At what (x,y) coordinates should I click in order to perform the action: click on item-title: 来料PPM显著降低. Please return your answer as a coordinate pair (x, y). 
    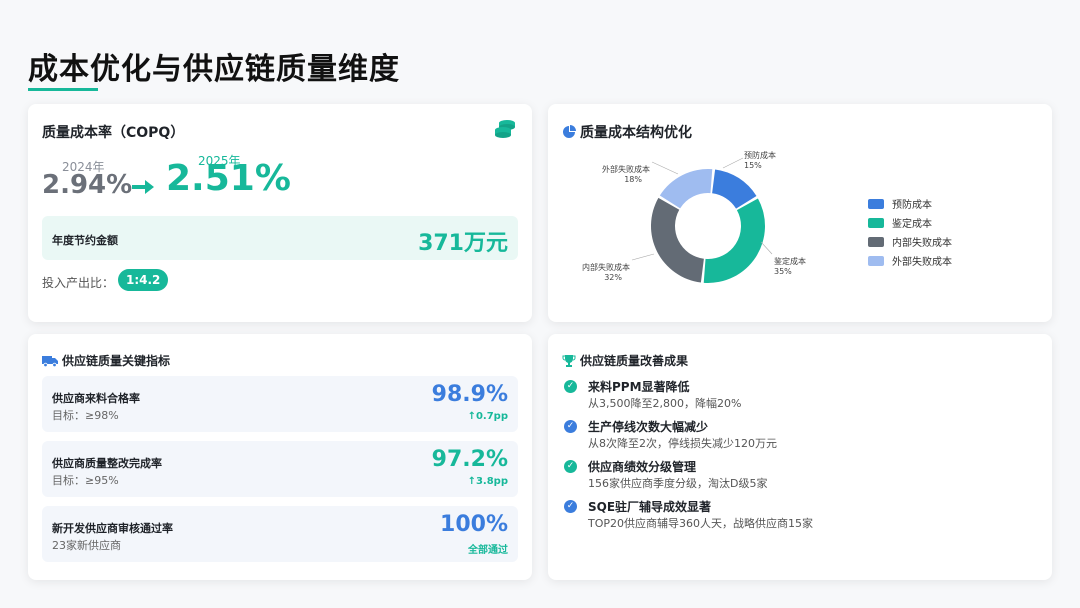
    Looking at the image, I should click on (639, 387).